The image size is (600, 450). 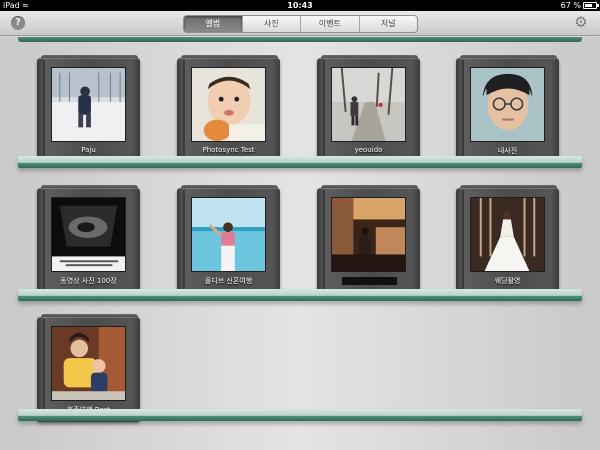 What do you see at coordinates (570, 5) in the screenshot?
I see `battery-percent: 67 %` at bounding box center [570, 5].